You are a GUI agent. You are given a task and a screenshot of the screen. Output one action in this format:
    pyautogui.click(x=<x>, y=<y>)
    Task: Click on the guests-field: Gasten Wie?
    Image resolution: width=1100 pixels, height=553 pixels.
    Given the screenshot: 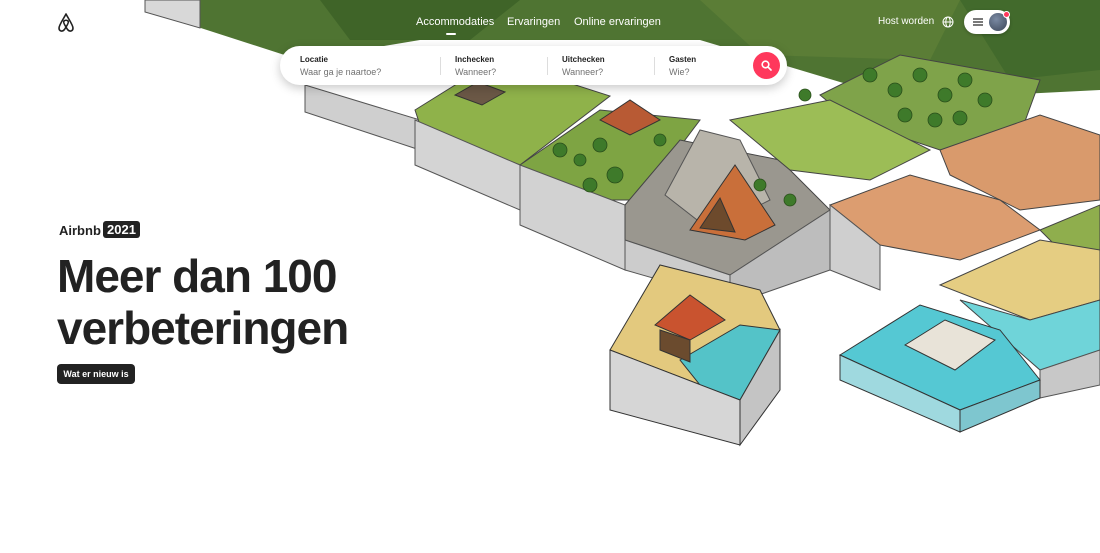 What is the action you would take?
    pyautogui.click(x=709, y=65)
    